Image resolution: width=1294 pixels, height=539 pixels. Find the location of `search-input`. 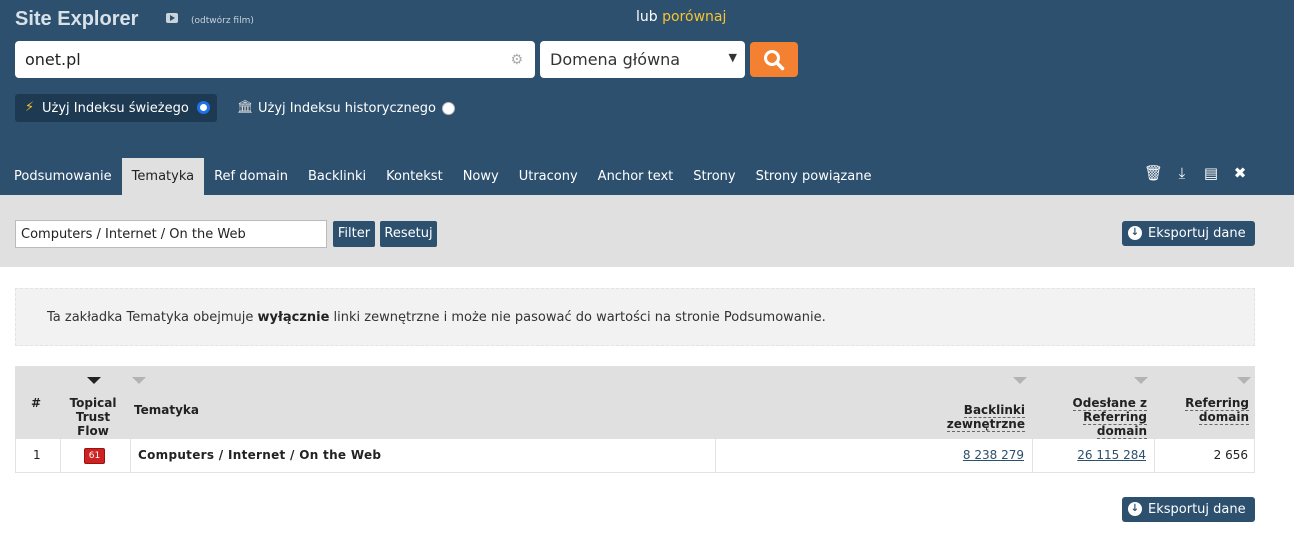

search-input is located at coordinates (260, 59).